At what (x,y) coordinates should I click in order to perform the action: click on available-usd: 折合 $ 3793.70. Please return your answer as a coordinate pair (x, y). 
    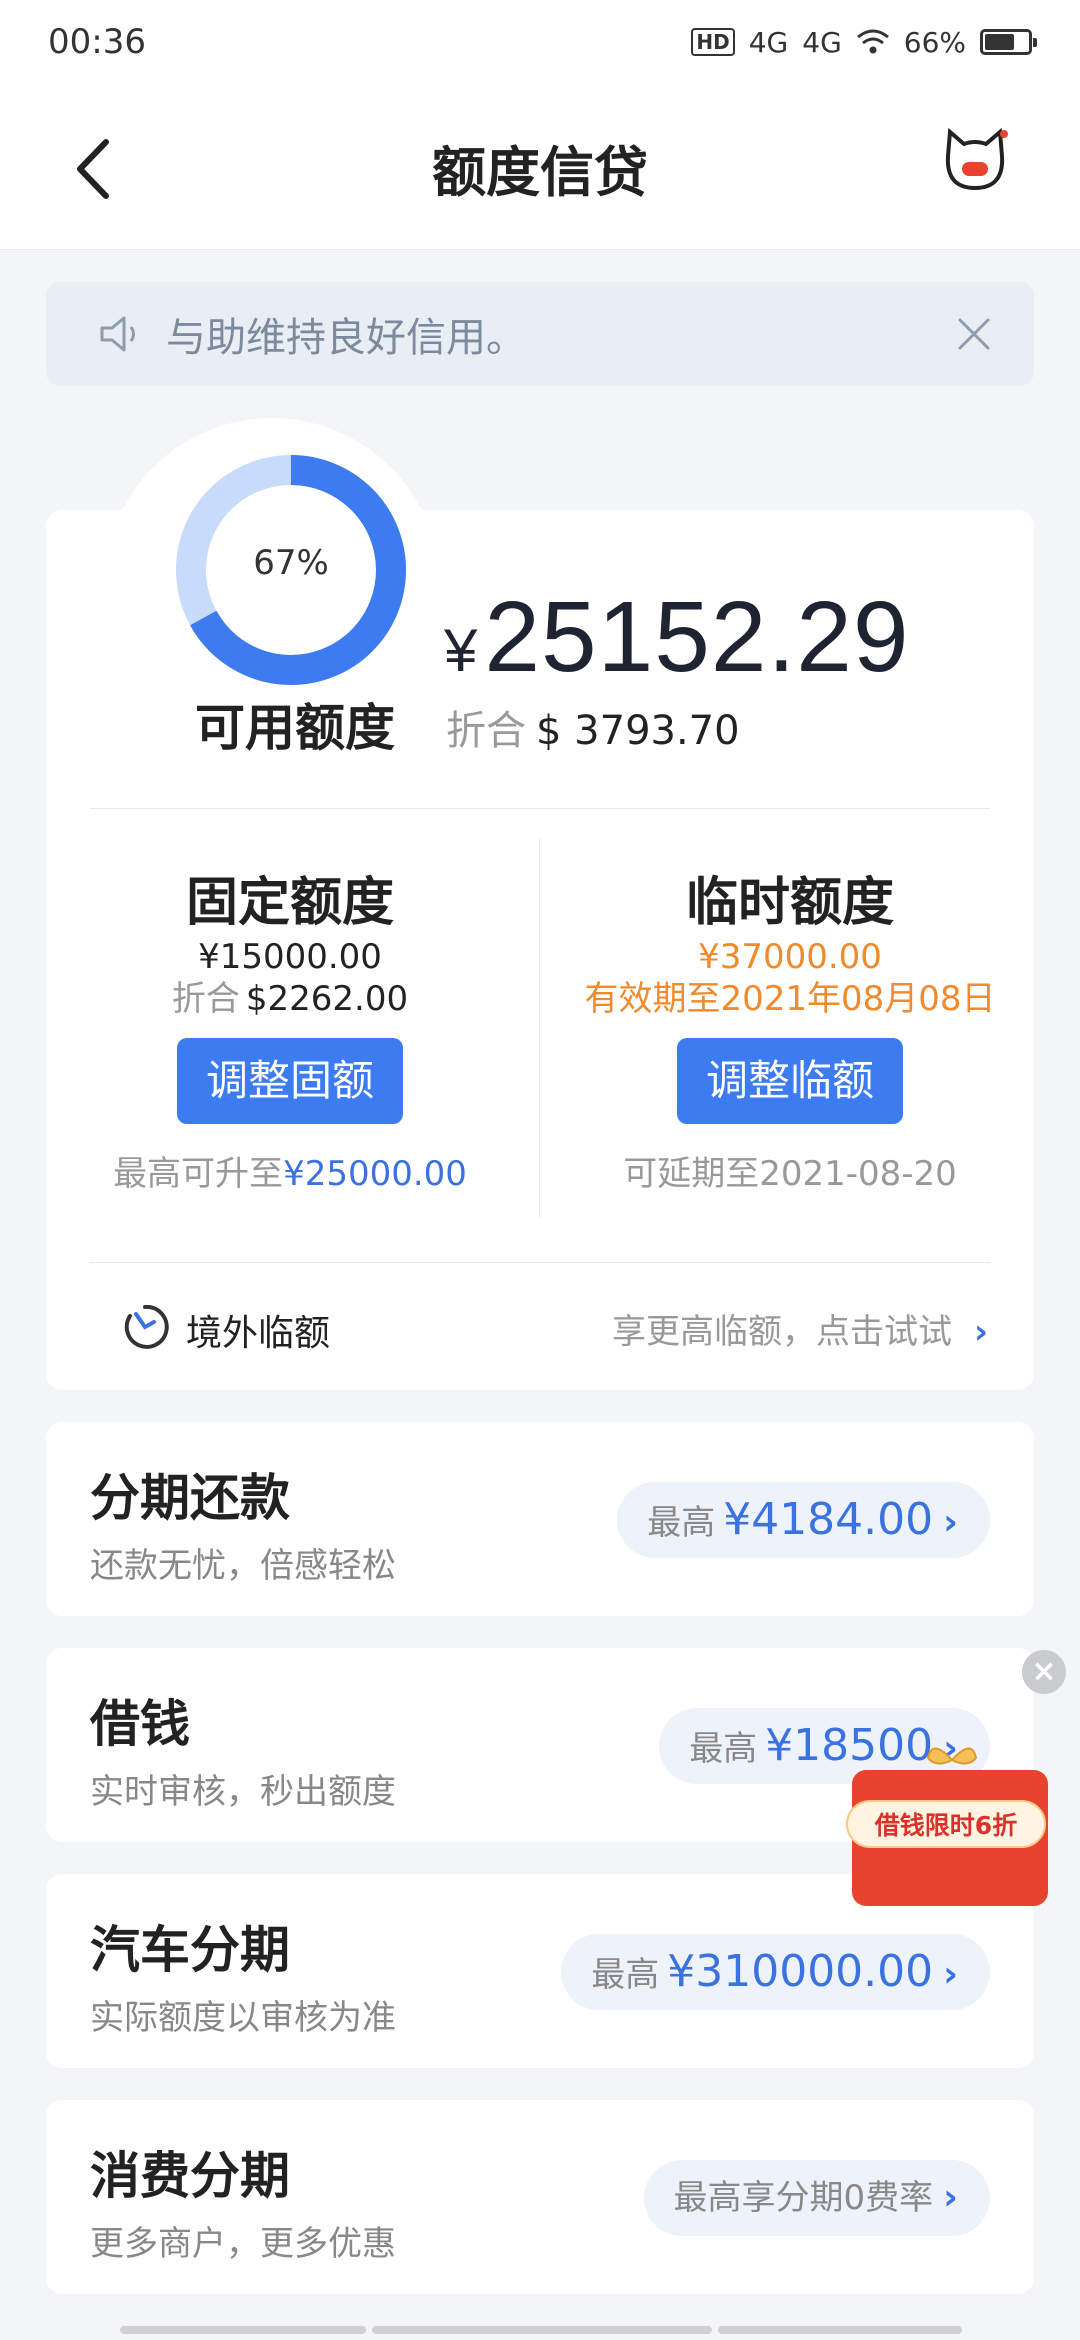
    Looking at the image, I should click on (593, 727).